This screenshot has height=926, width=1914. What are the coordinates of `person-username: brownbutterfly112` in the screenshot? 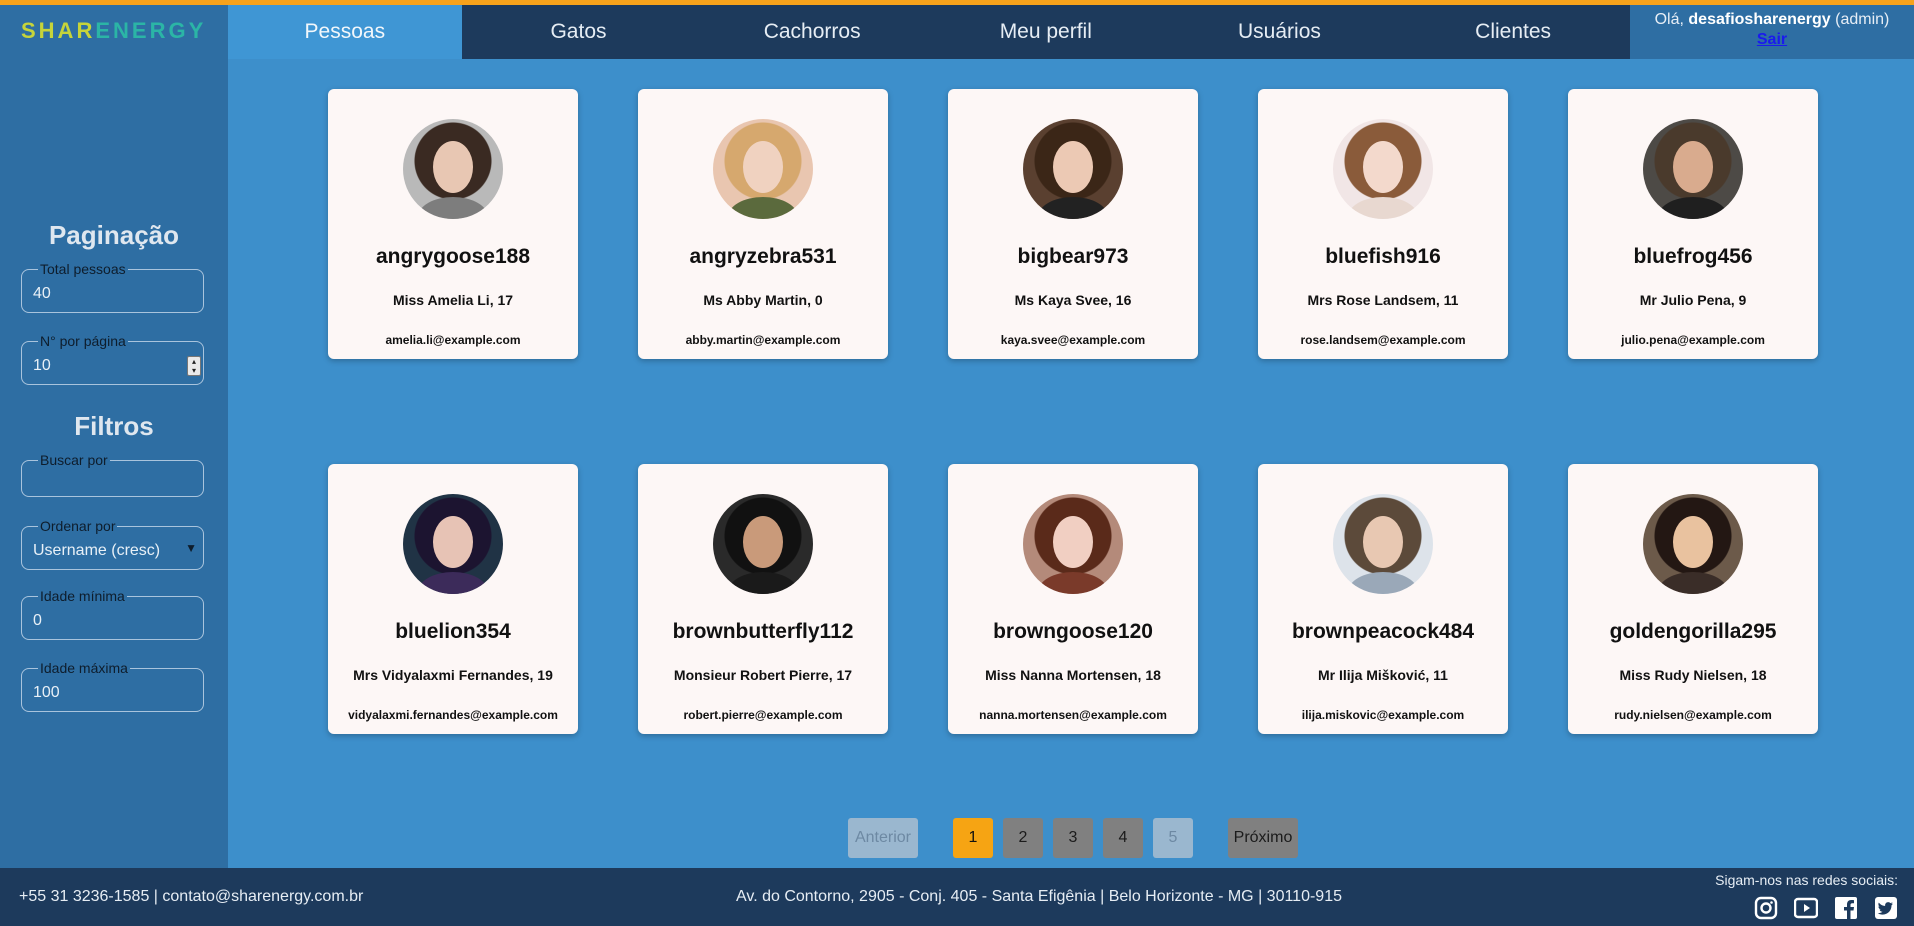 It's located at (763, 631).